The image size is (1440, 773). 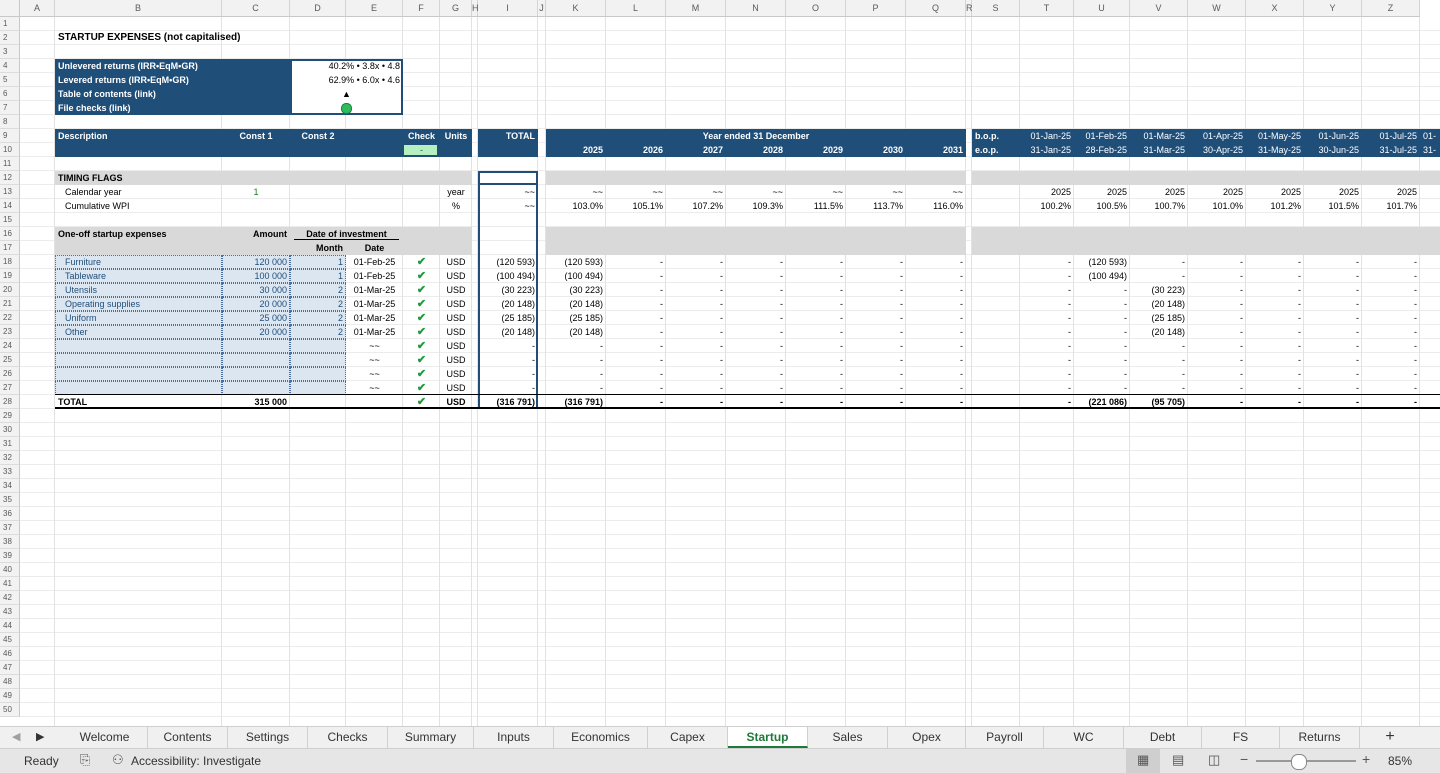 I want to click on accessibility-status: Accessibility: Investigate, so click(x=196, y=761).